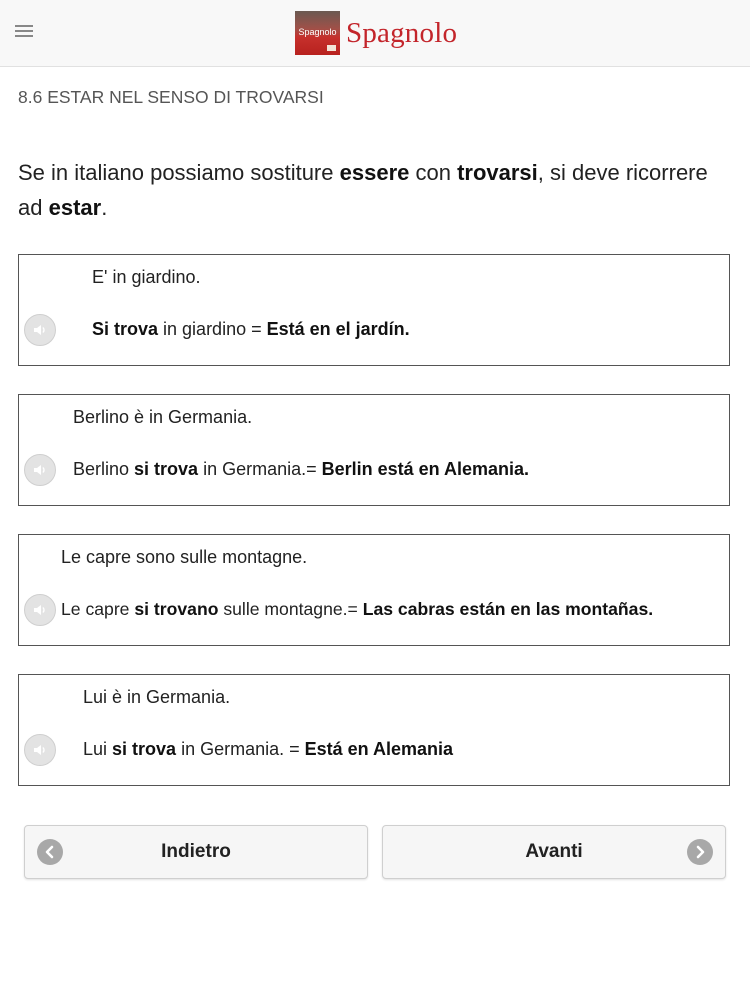 The height and width of the screenshot is (1000, 750). What do you see at coordinates (331, 48) in the screenshot?
I see `logo-flag-mark` at bounding box center [331, 48].